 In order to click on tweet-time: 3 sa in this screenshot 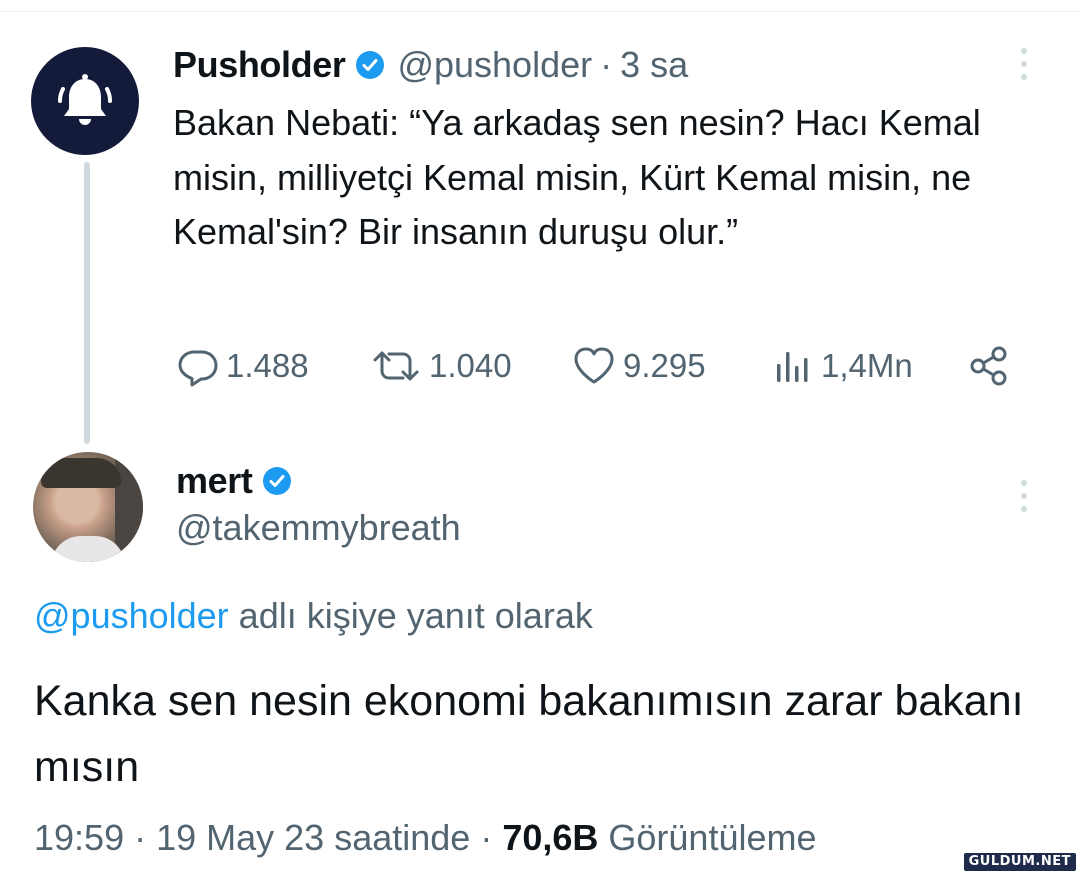, I will do `click(654, 65)`.